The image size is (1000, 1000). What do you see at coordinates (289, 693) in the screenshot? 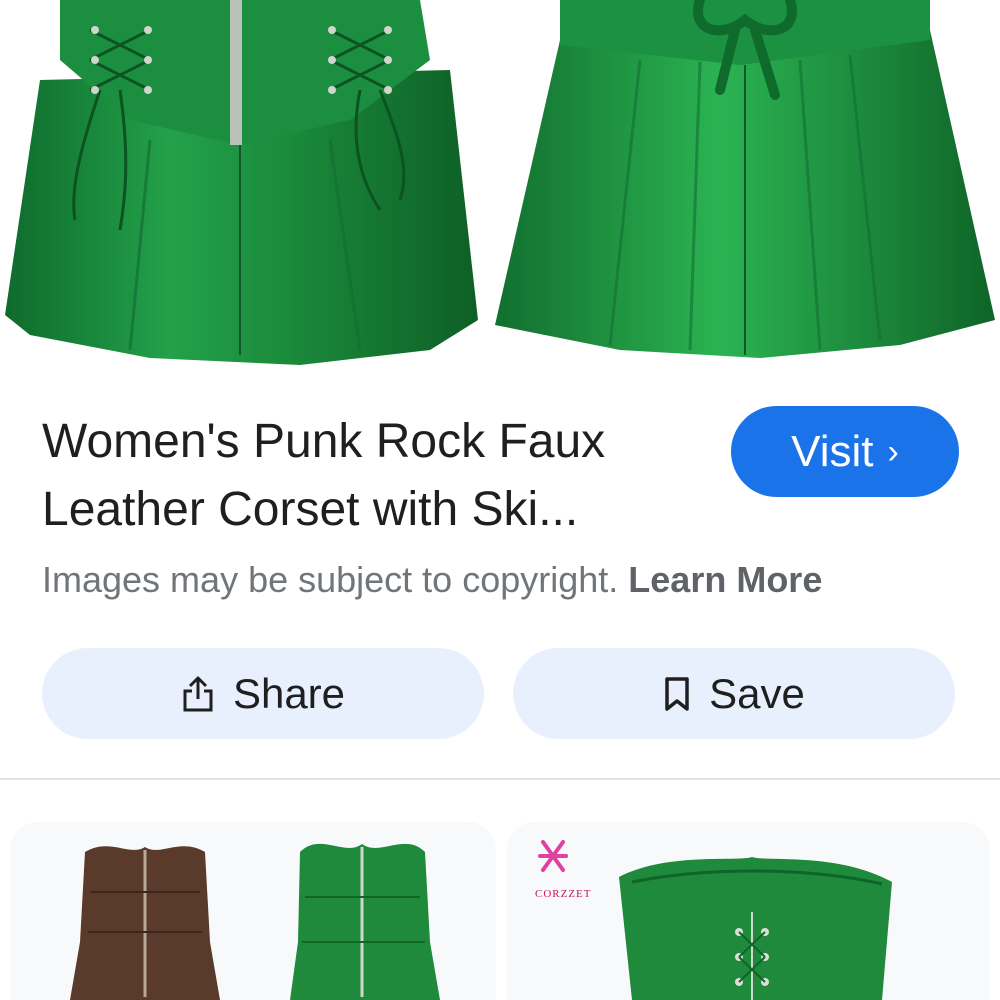
I see `share-label: Share` at bounding box center [289, 693].